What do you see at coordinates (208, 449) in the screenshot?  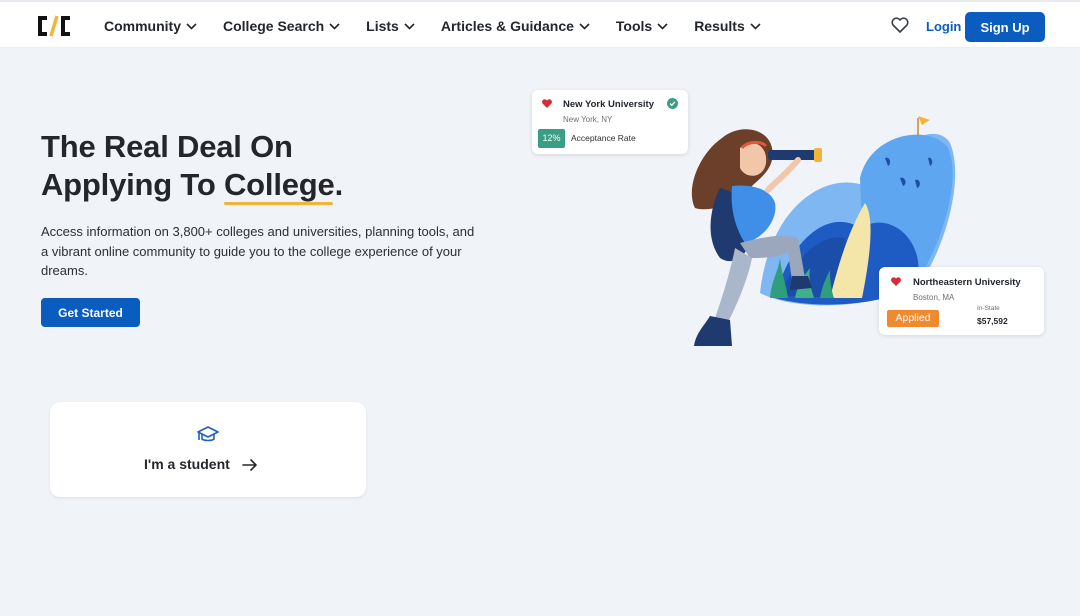 I see `student-card` at bounding box center [208, 449].